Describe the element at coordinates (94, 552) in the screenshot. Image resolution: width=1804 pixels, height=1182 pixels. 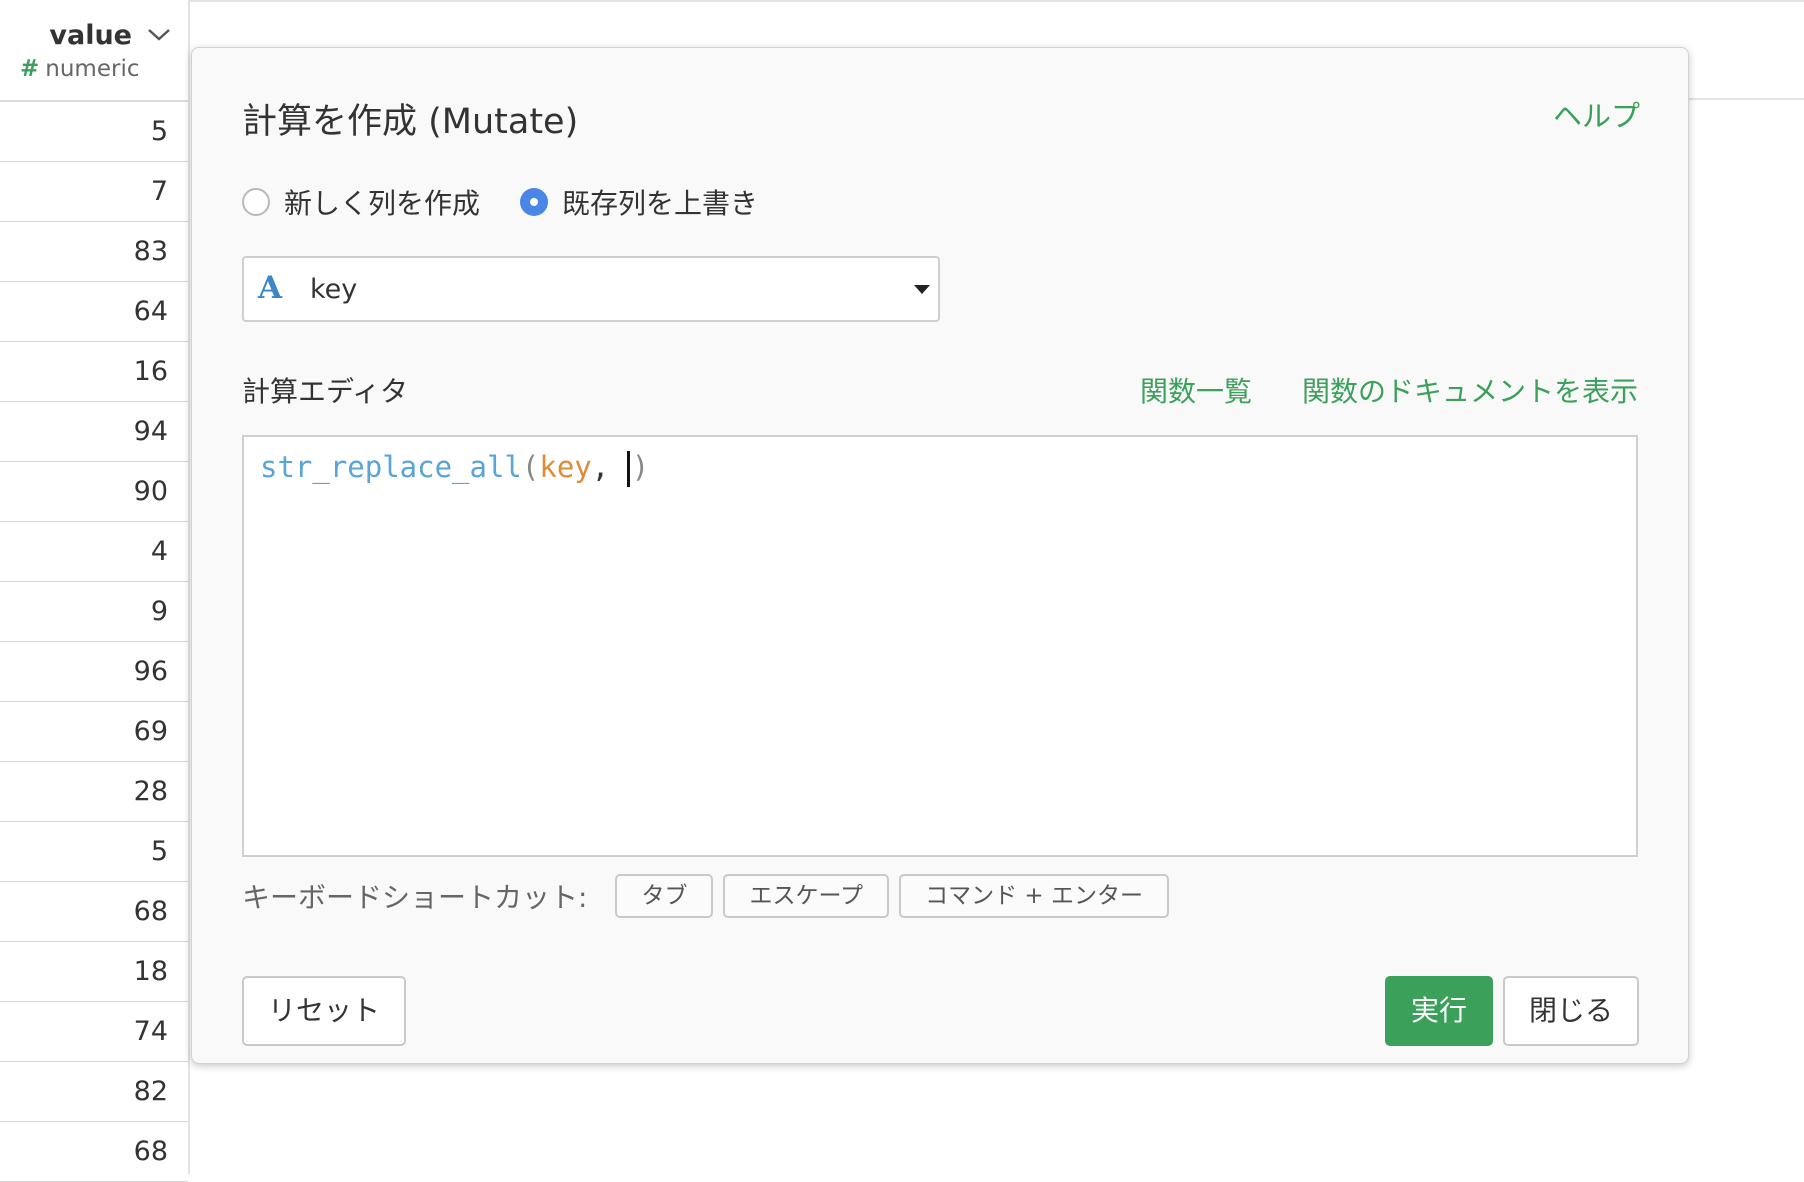
I see `table-cell: 4` at that location.